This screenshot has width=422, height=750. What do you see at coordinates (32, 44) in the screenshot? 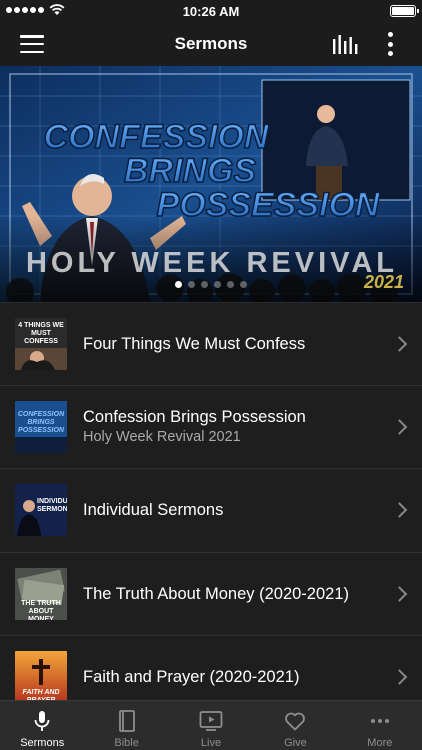
I see `hamburger-menu-icon` at bounding box center [32, 44].